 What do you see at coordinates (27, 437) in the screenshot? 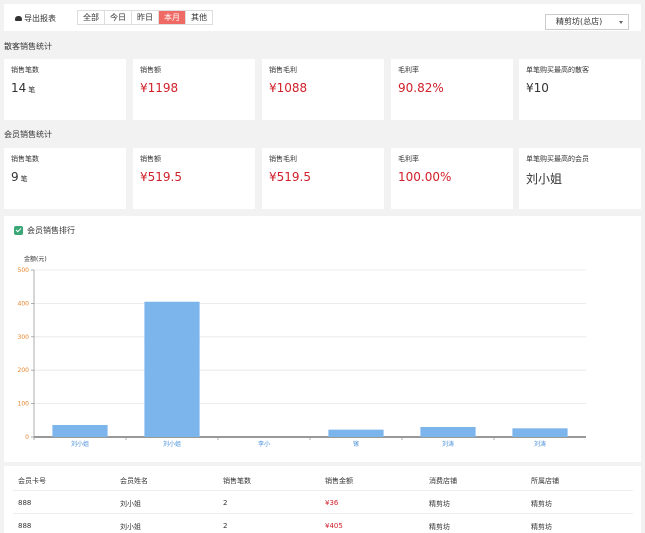
I see `y-tick-label: 0` at bounding box center [27, 437].